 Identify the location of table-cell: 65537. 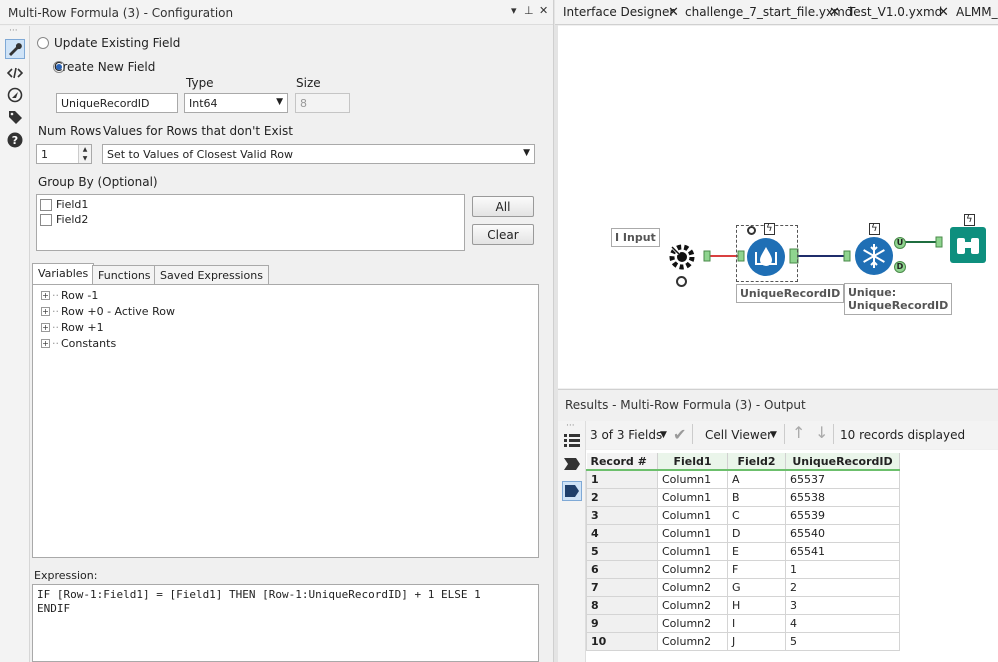
(842, 479).